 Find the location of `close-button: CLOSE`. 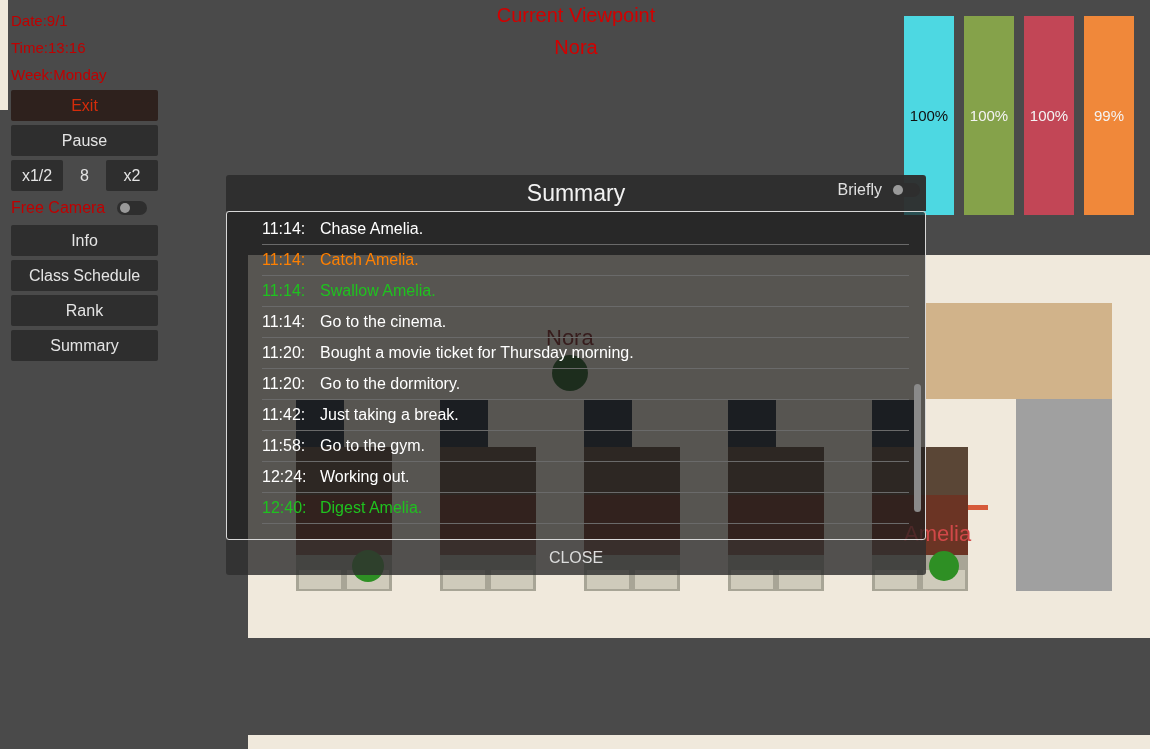

close-button: CLOSE is located at coordinates (576, 557).